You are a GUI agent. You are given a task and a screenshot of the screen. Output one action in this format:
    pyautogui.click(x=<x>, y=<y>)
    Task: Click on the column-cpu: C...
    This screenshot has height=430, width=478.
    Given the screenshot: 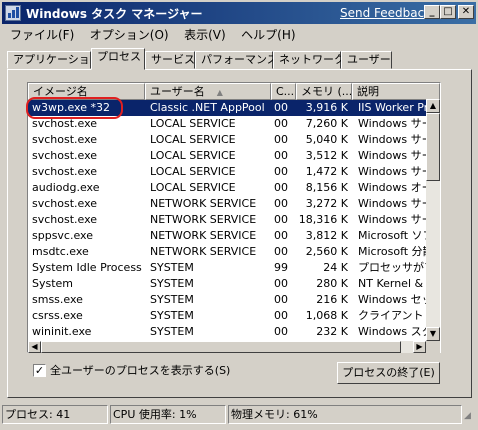 What is the action you would take?
    pyautogui.click(x=283, y=91)
    